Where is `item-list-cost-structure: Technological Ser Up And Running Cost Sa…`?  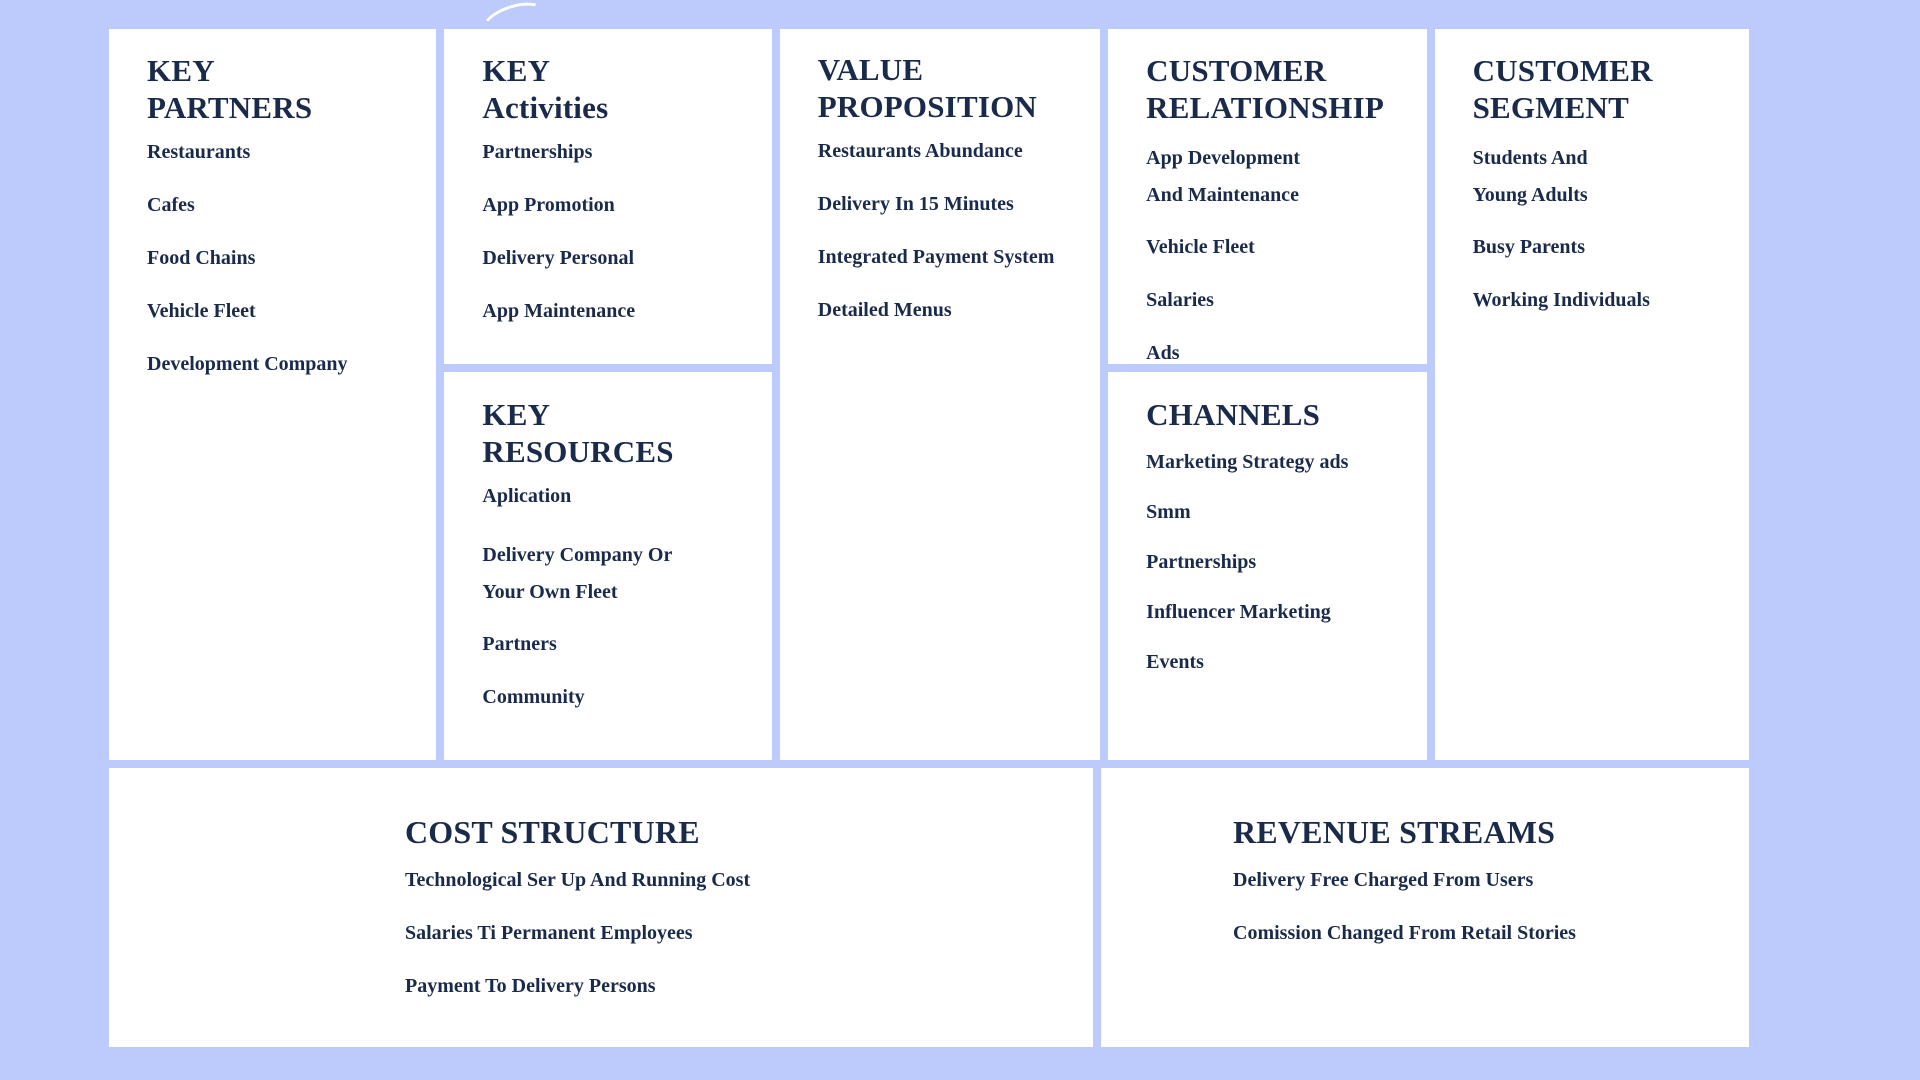
item-list-cost-structure: Technological Ser Up And Running Cost Sa… is located at coordinates (749, 933).